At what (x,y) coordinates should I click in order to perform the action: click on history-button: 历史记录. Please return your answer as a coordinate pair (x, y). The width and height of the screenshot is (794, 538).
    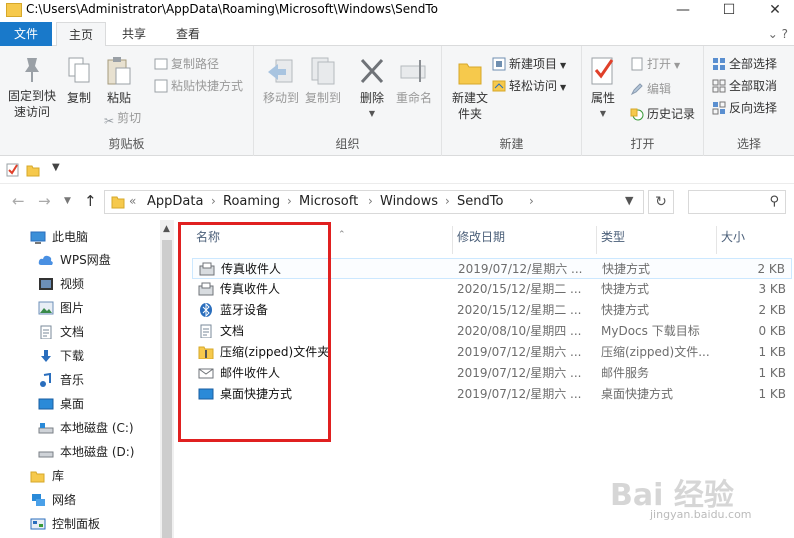
    Looking at the image, I should click on (662, 114).